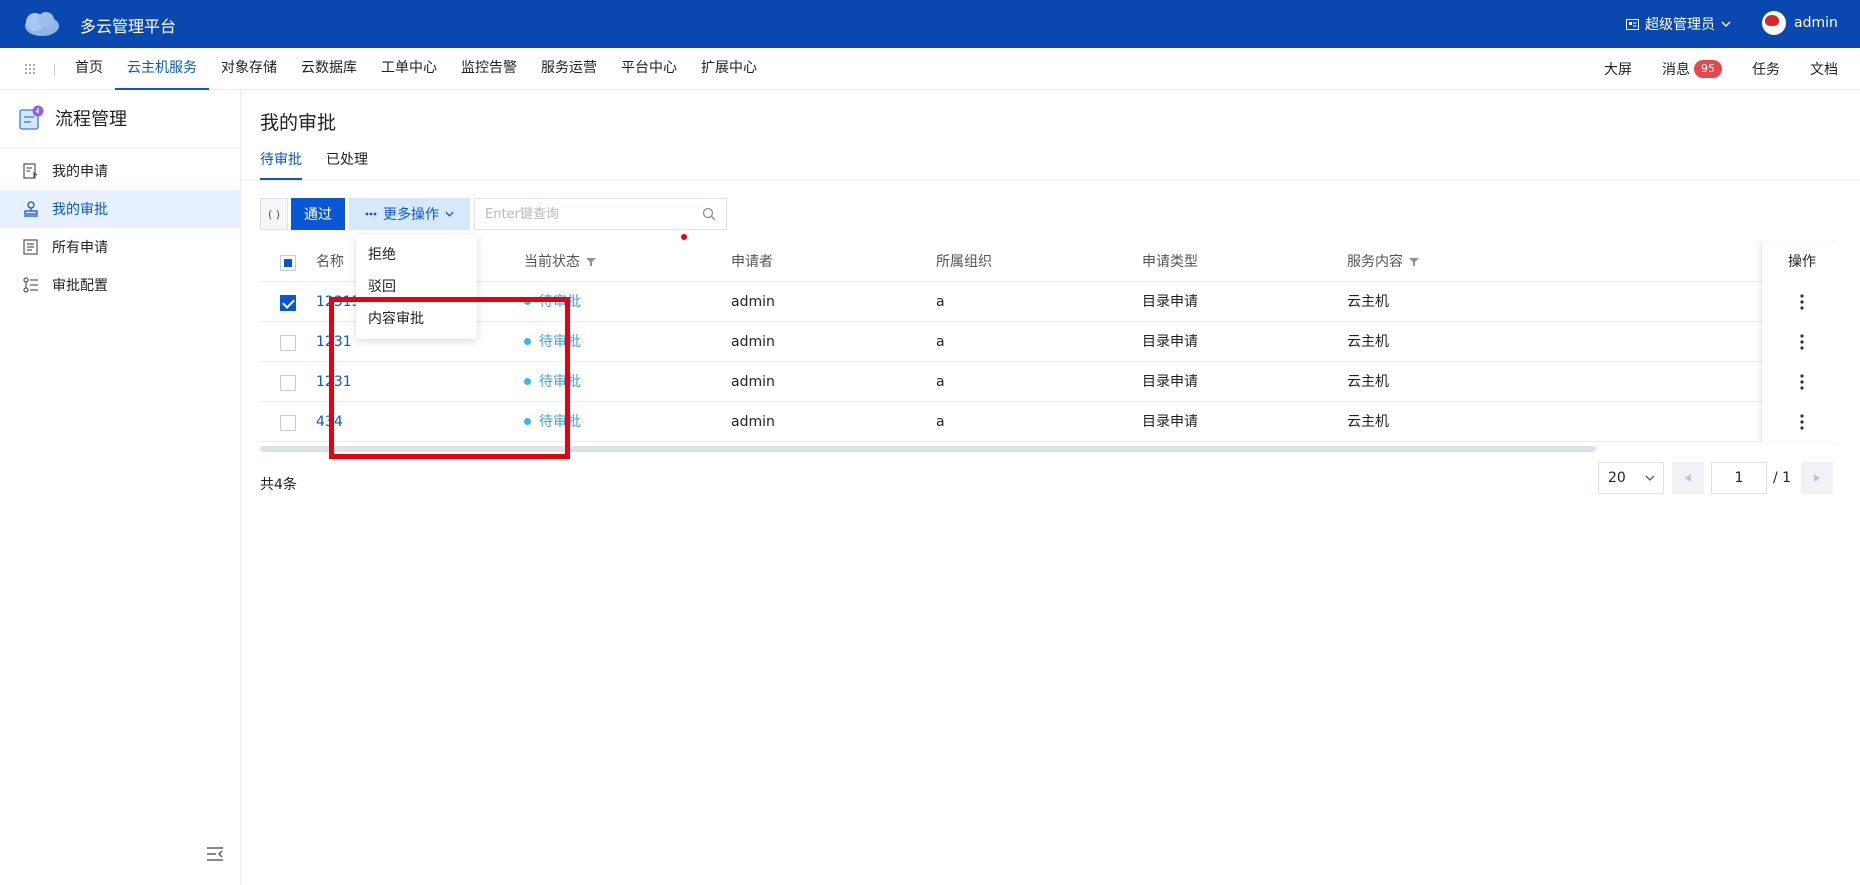 The height and width of the screenshot is (885, 1860). What do you see at coordinates (569, 69) in the screenshot?
I see `nav-item-service-ops: 服务运营` at bounding box center [569, 69].